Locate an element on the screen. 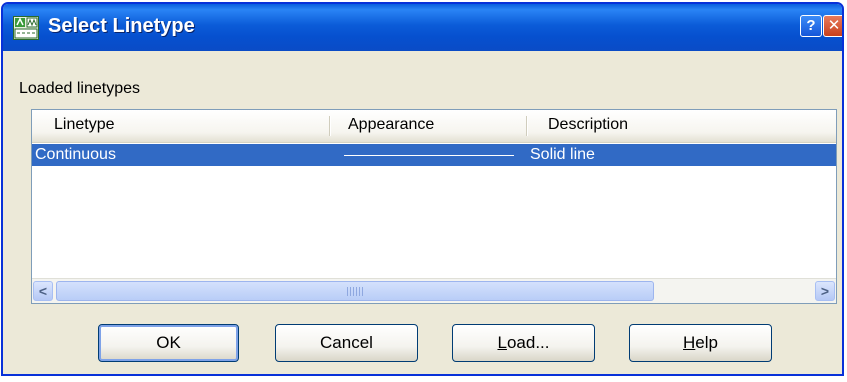 The image size is (847, 382). scroll-left-icon: < is located at coordinates (43, 291).